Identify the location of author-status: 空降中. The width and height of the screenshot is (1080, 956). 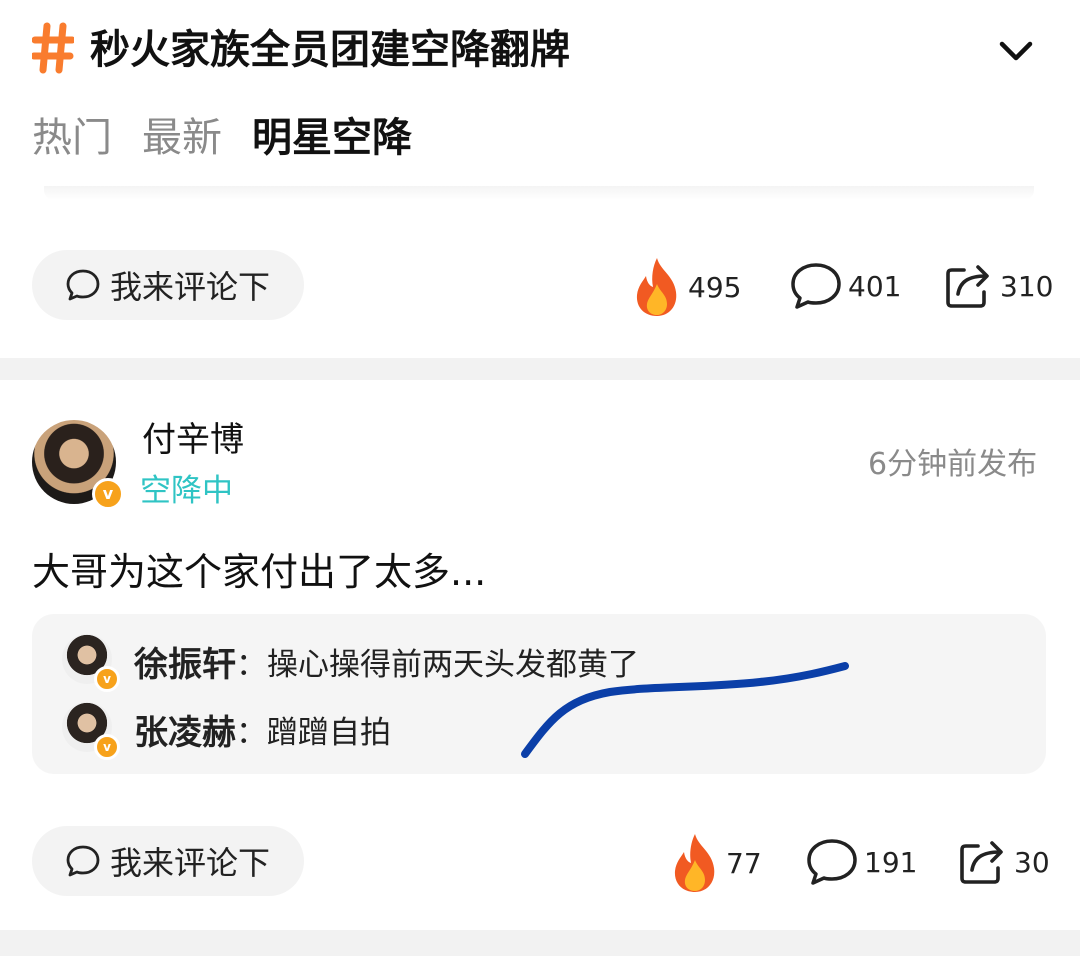
(186, 491).